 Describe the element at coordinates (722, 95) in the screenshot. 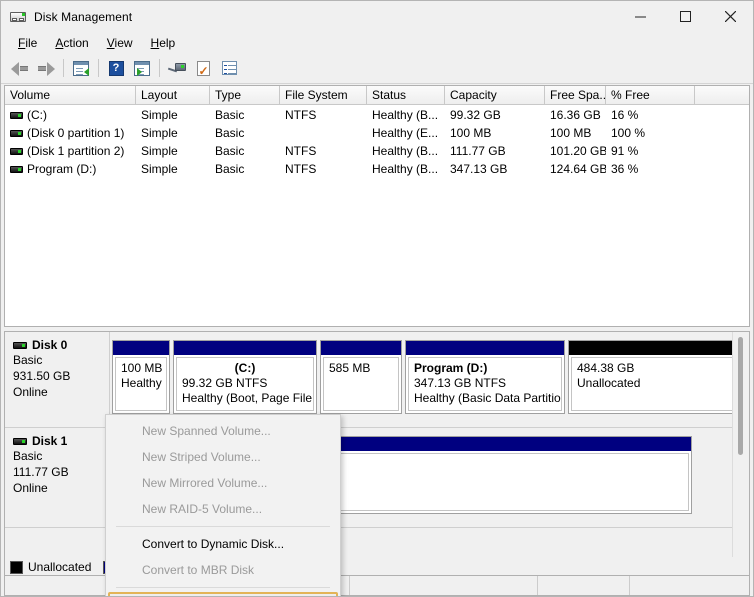

I see `column-header-filler` at that location.